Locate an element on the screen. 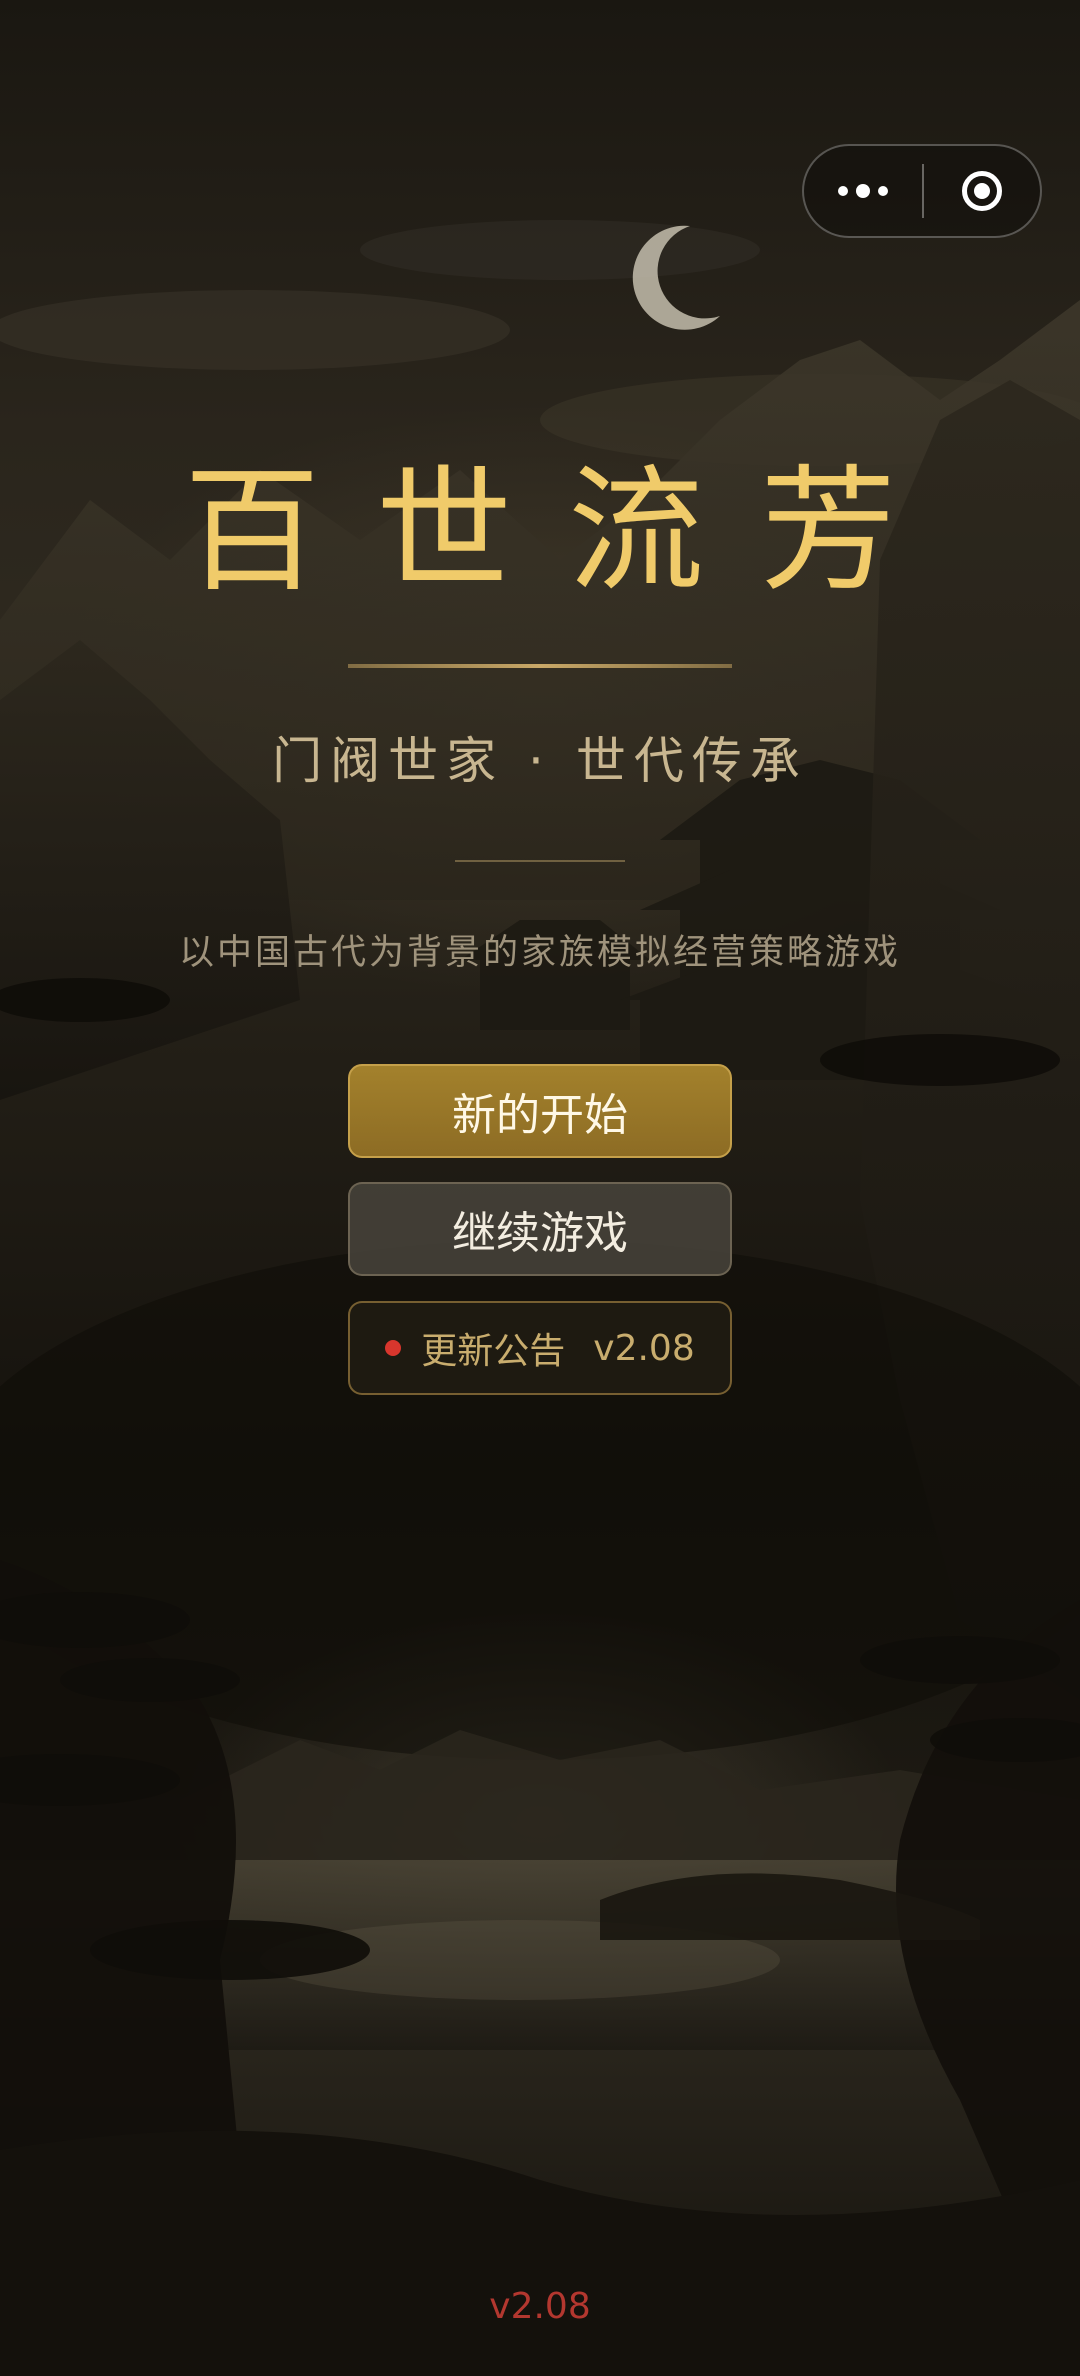 The image size is (1080, 2376). footer-version: v2.08 is located at coordinates (540, 2306).